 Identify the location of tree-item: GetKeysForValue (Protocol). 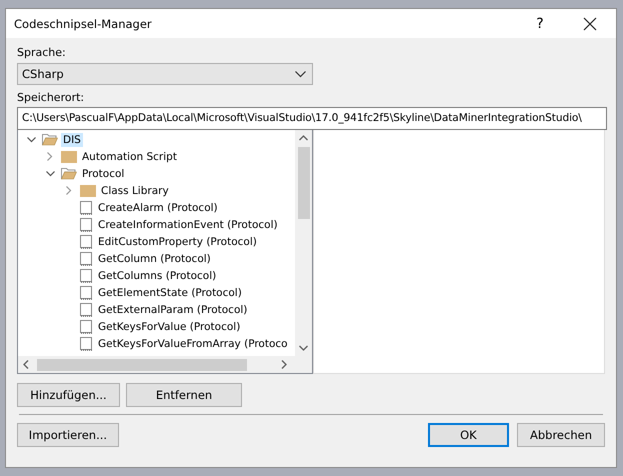
(169, 327).